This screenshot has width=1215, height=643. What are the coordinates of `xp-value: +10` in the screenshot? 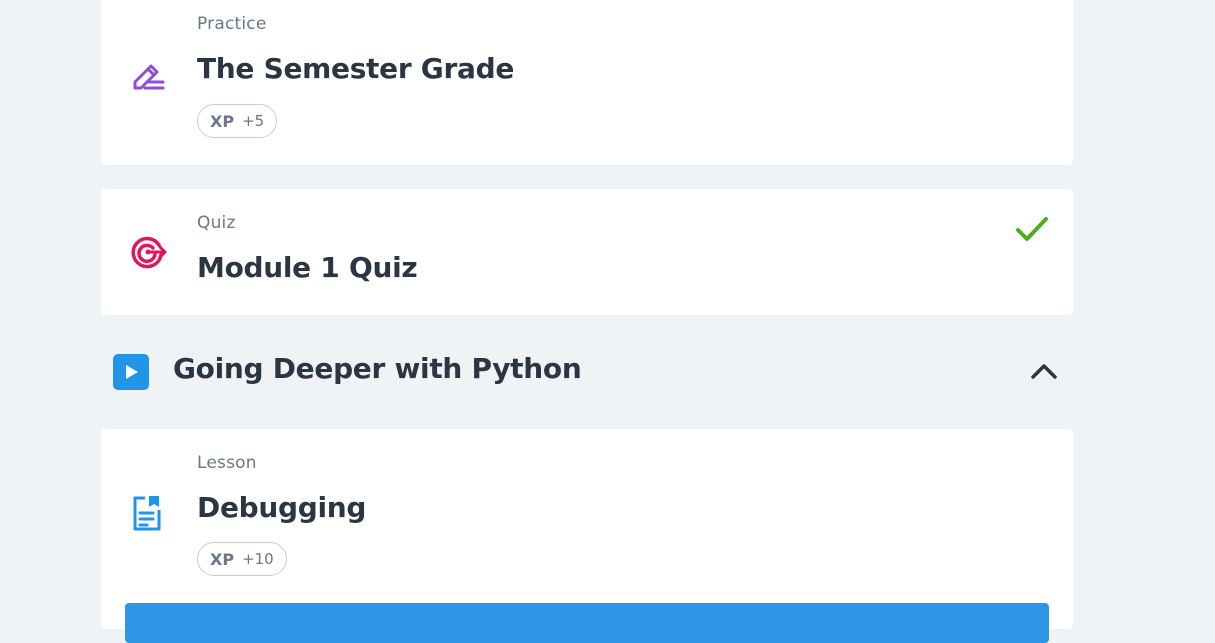 It's located at (258, 559).